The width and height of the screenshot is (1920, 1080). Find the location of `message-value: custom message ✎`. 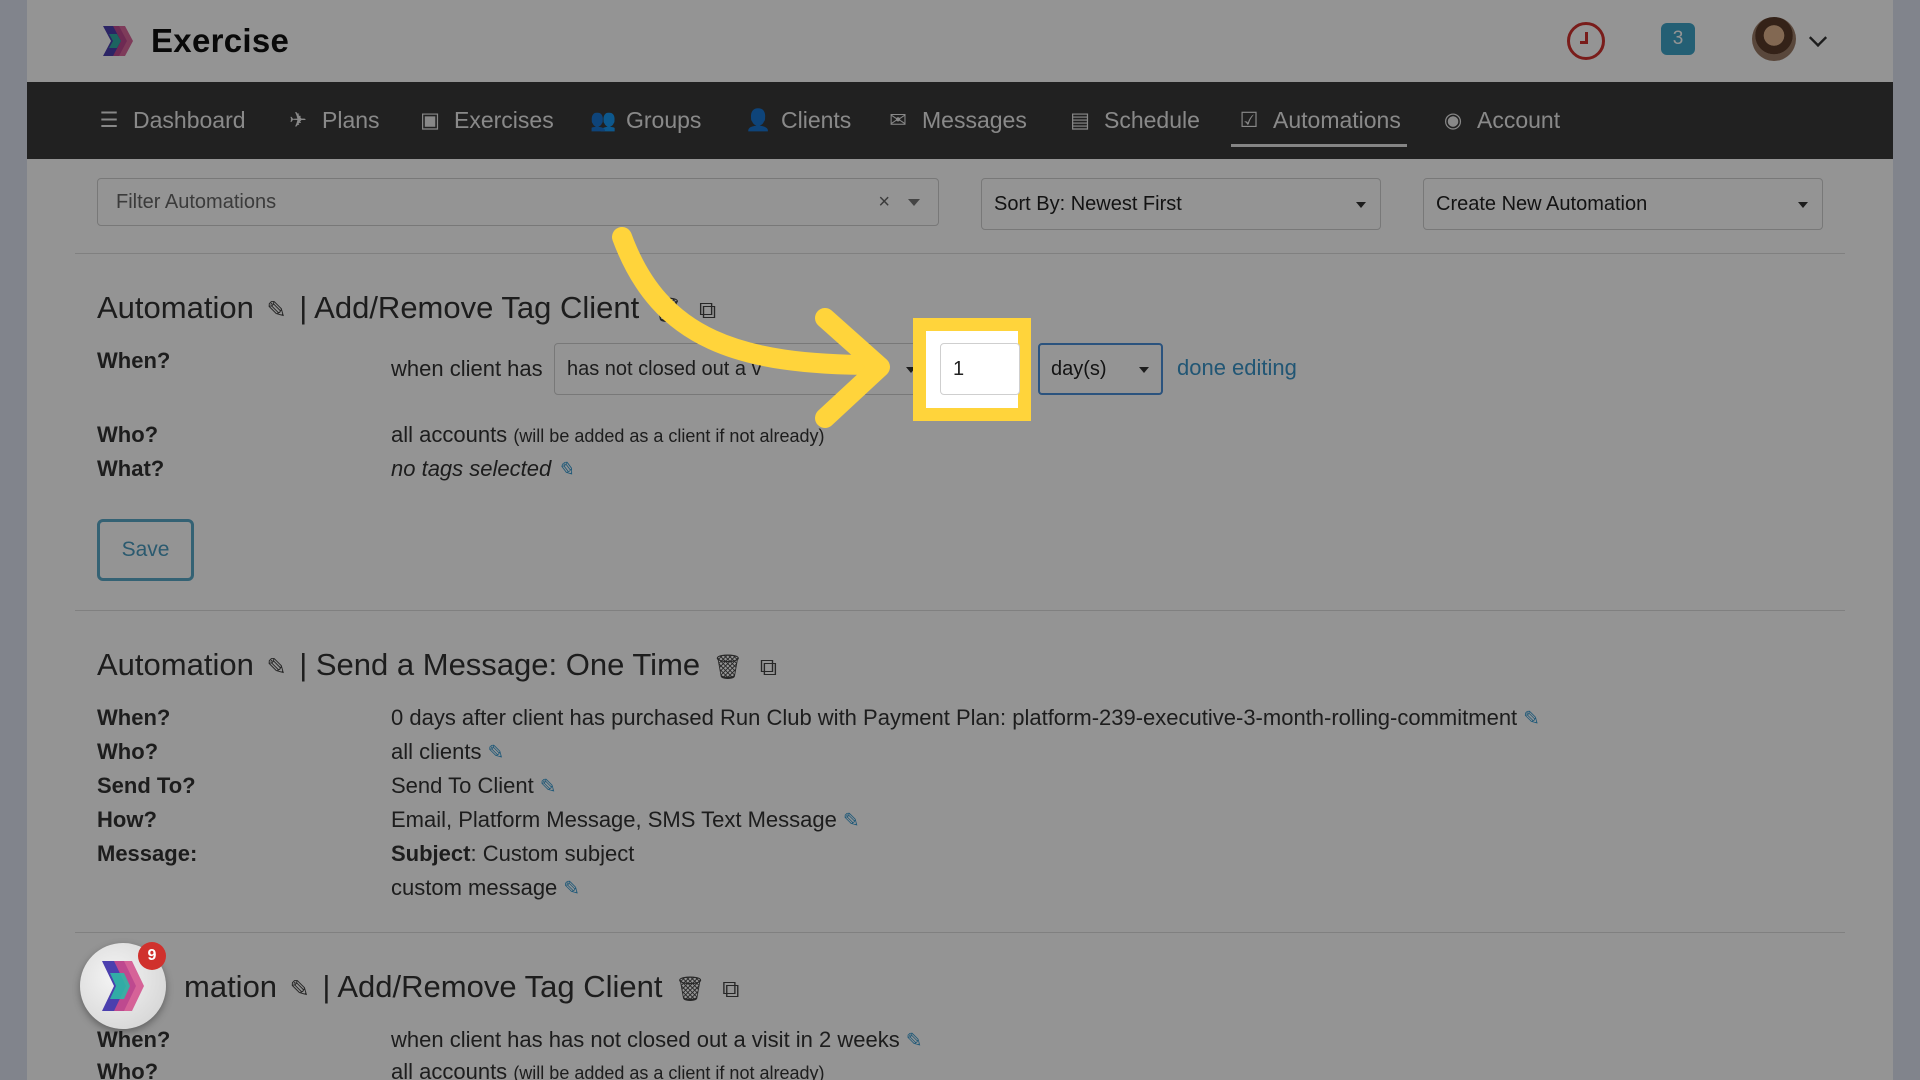

message-value: custom message ✎ is located at coordinates (486, 887).